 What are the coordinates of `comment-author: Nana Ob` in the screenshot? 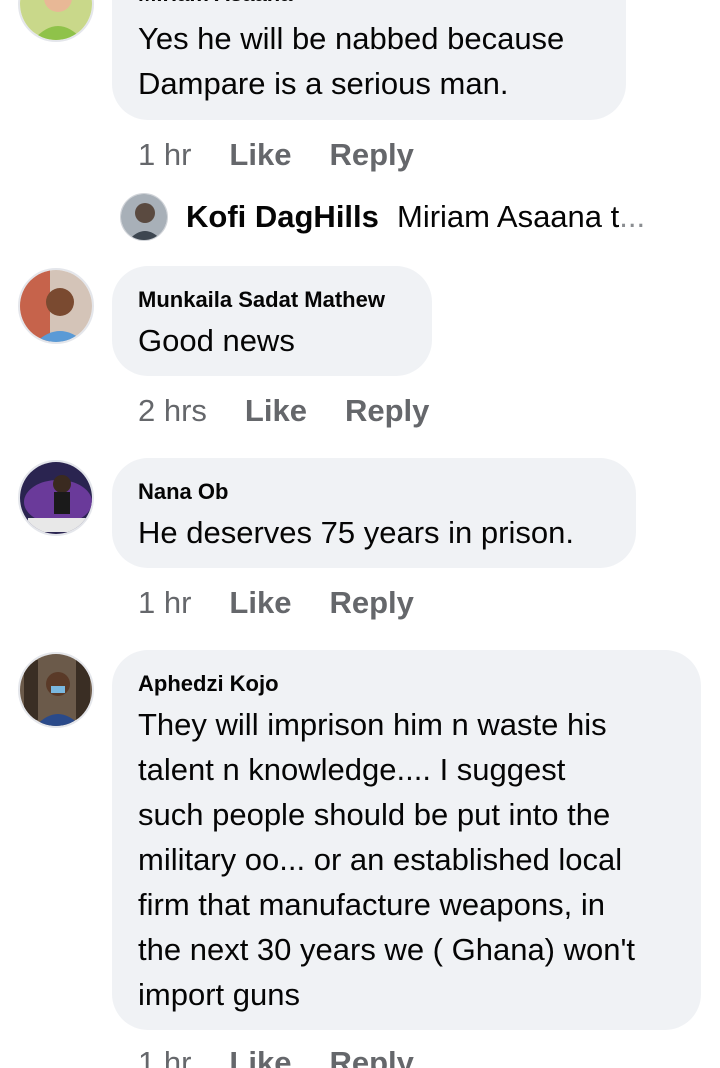 It's located at (374, 492).